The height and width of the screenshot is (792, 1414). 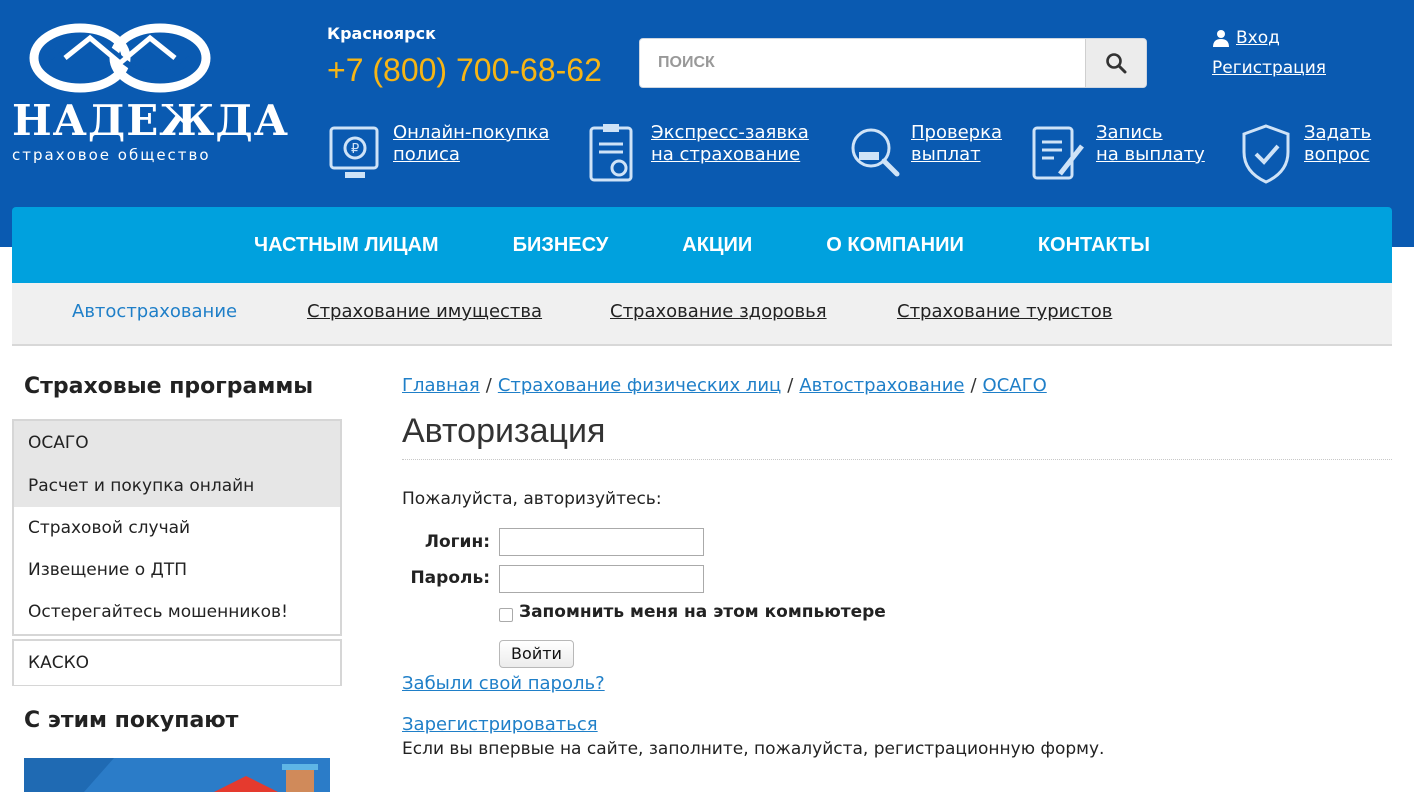 I want to click on sidebar-group-kasko: КАСКО, so click(x=177, y=662).